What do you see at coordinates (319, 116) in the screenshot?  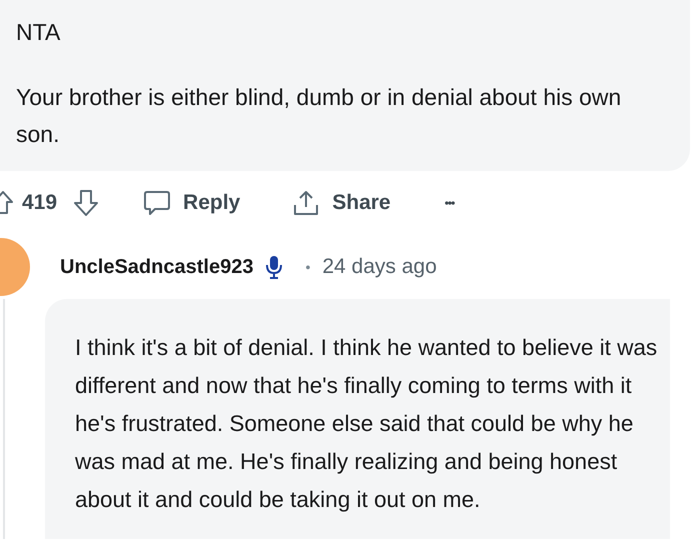 I see `comment-text: Your brother is either blind, dumb or in denial about his own son.` at bounding box center [319, 116].